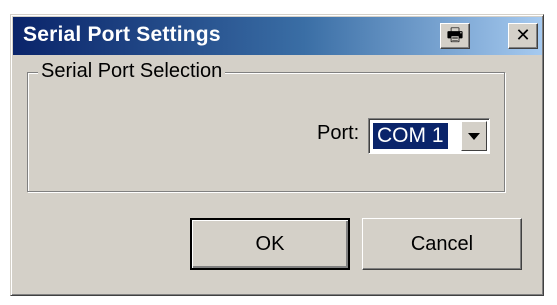 The height and width of the screenshot is (305, 557). Describe the element at coordinates (277, 36) in the screenshot. I see `title-bar: Serial Port Settings 🖶 ✕` at that location.